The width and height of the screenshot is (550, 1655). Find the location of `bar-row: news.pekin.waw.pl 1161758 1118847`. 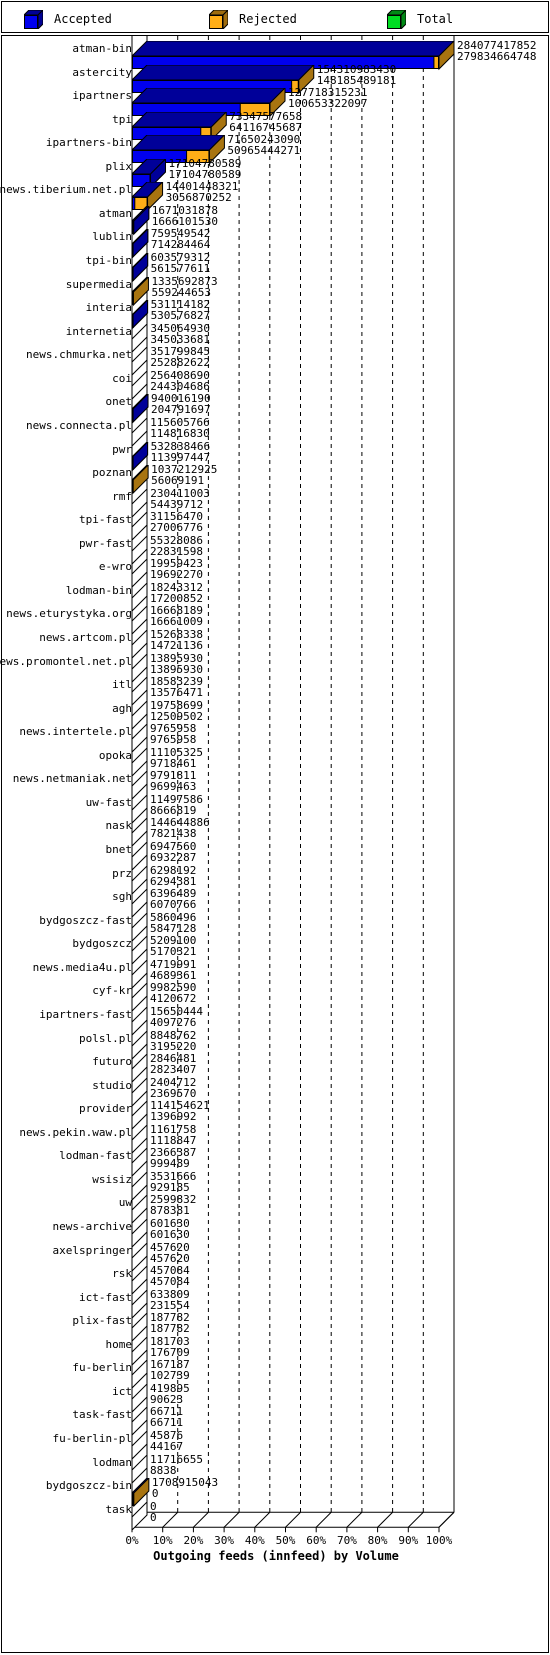

bar-row: news.pekin.waw.pl 1161758 1118847 is located at coordinates (276, 1138).